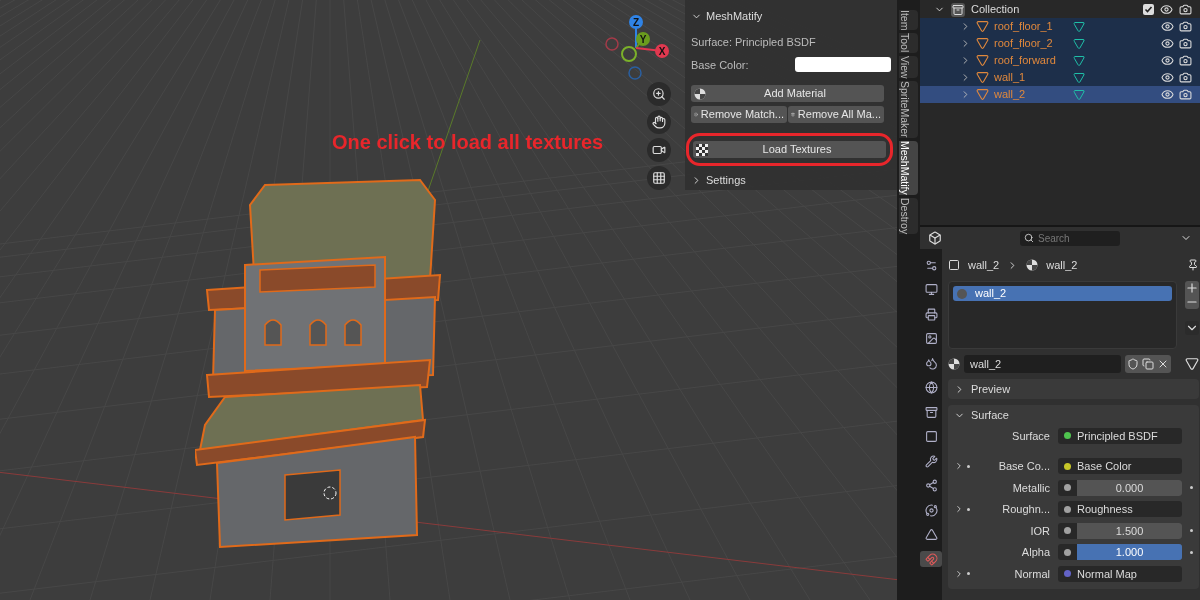 This screenshot has width=1200, height=600. Describe the element at coordinates (908, 43) in the screenshot. I see `sidebar-tab: Tool` at that location.